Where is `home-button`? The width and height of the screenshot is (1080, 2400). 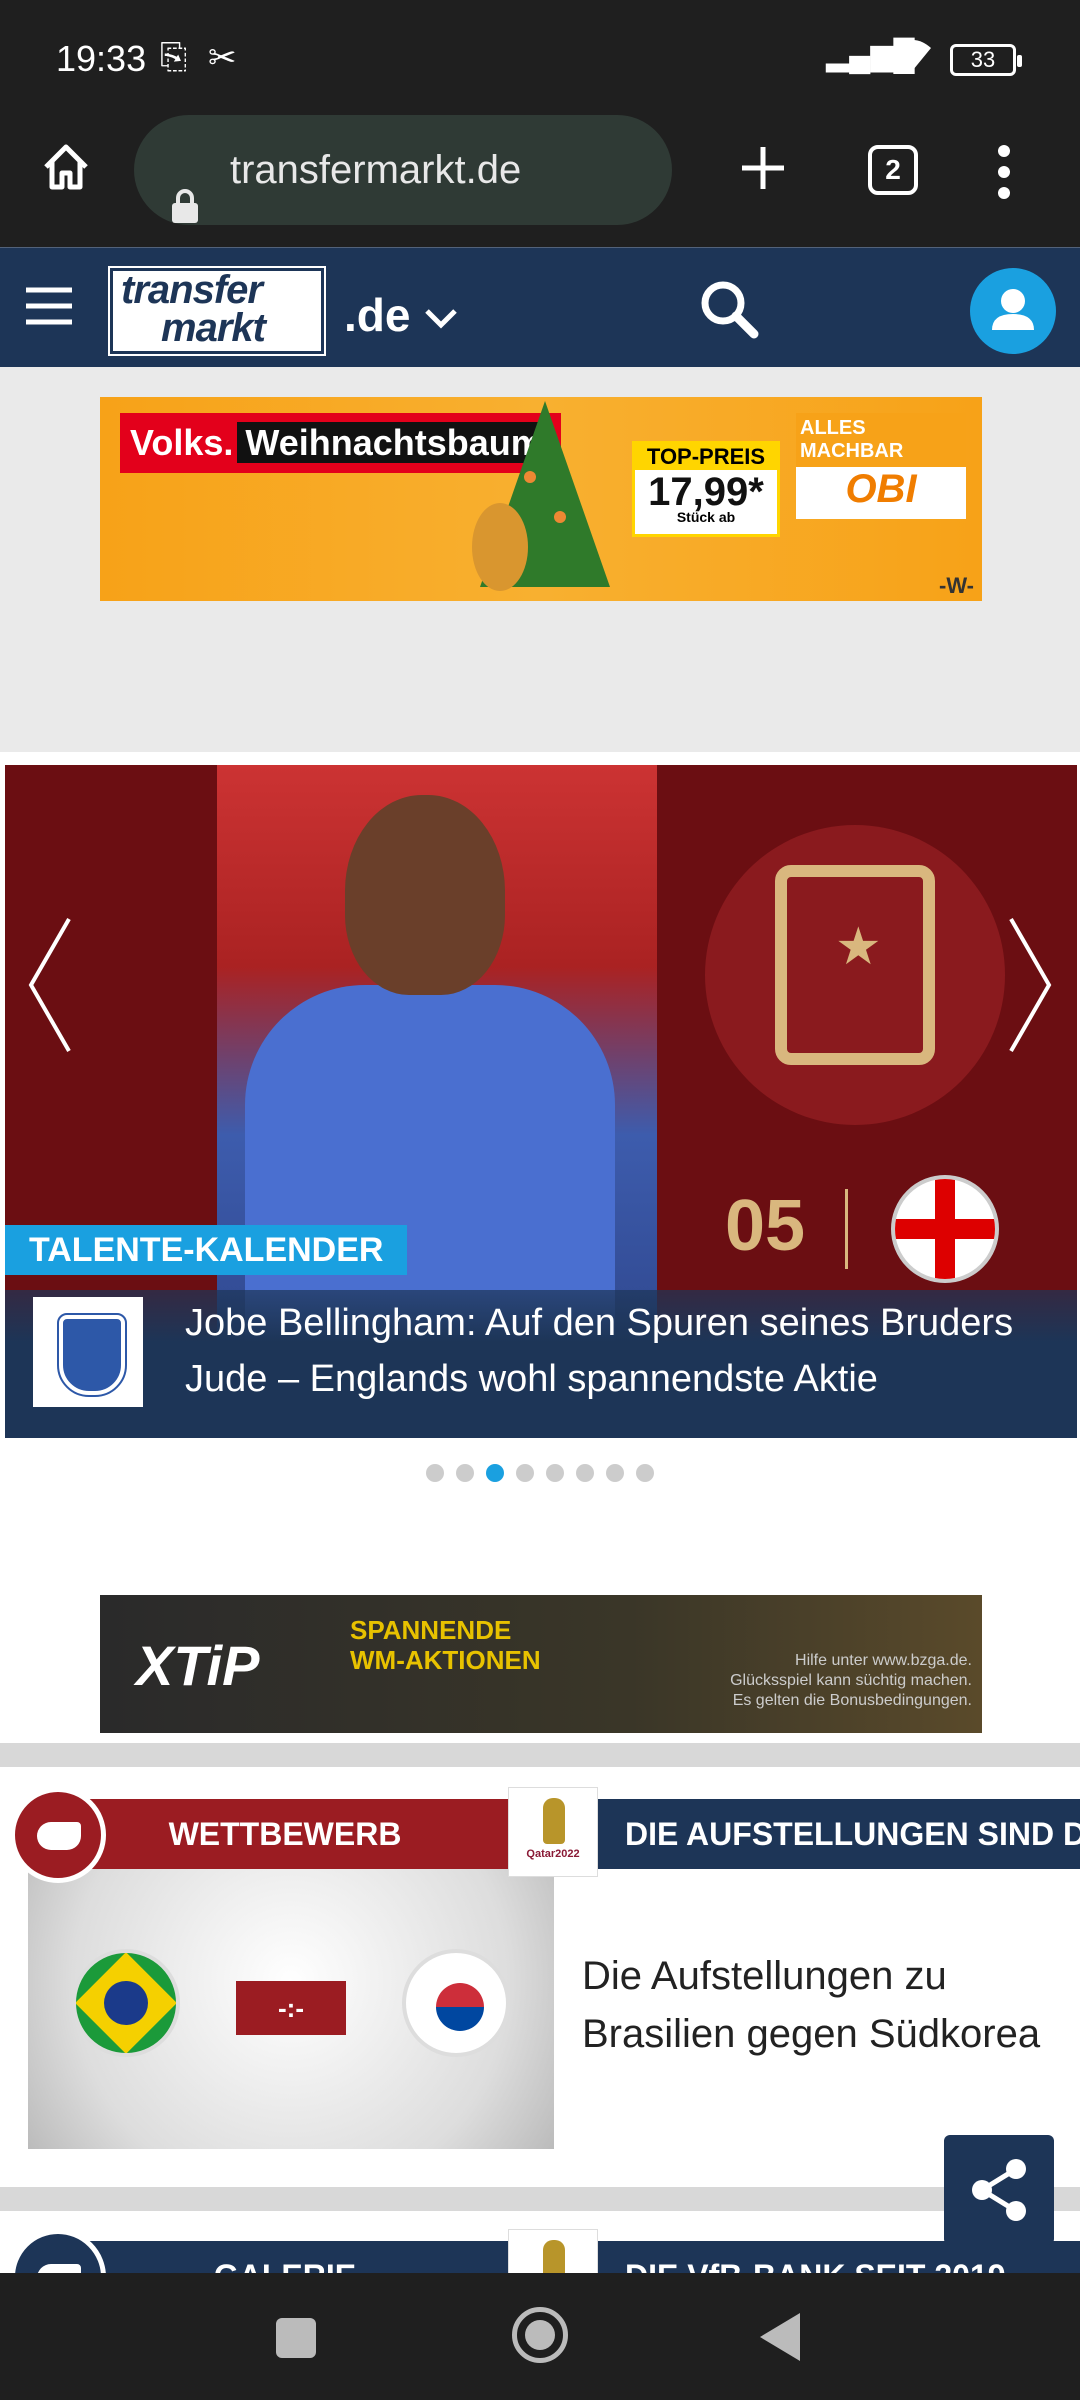 home-button is located at coordinates (540, 2335).